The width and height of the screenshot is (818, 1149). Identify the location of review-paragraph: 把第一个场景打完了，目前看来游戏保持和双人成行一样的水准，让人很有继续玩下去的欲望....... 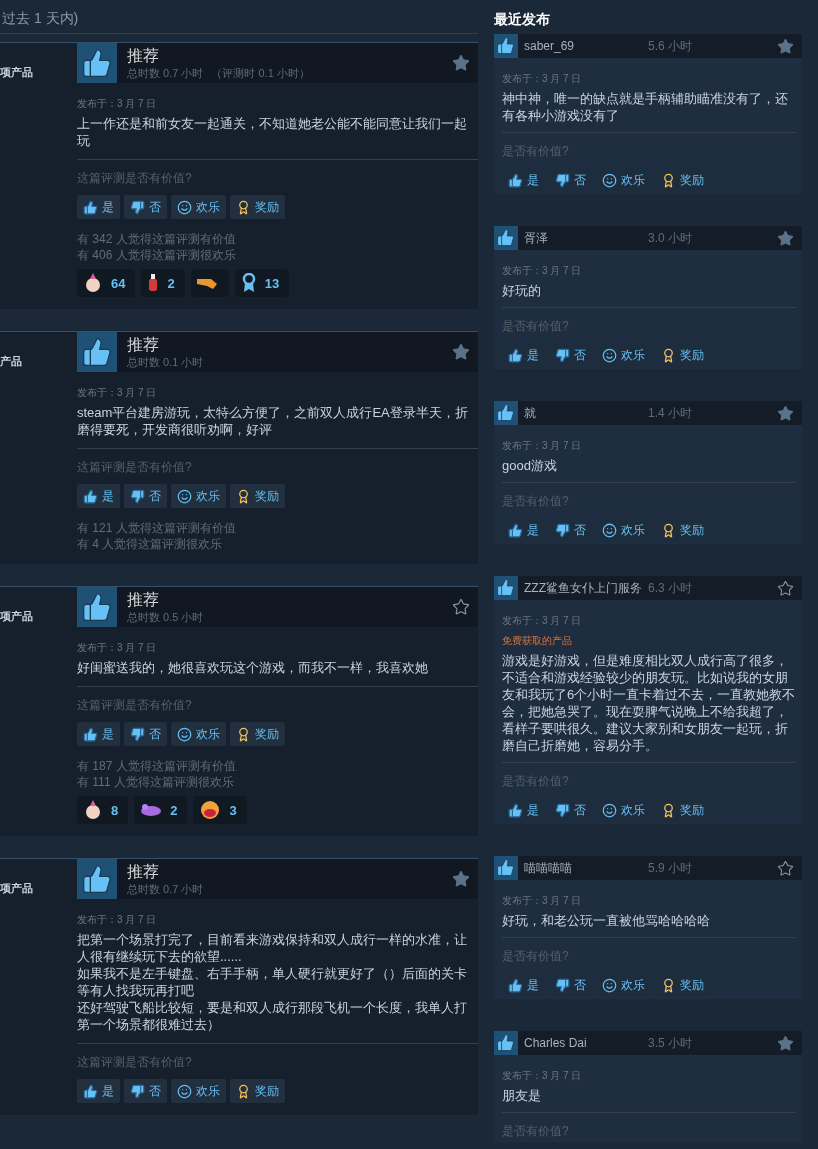
(272, 948).